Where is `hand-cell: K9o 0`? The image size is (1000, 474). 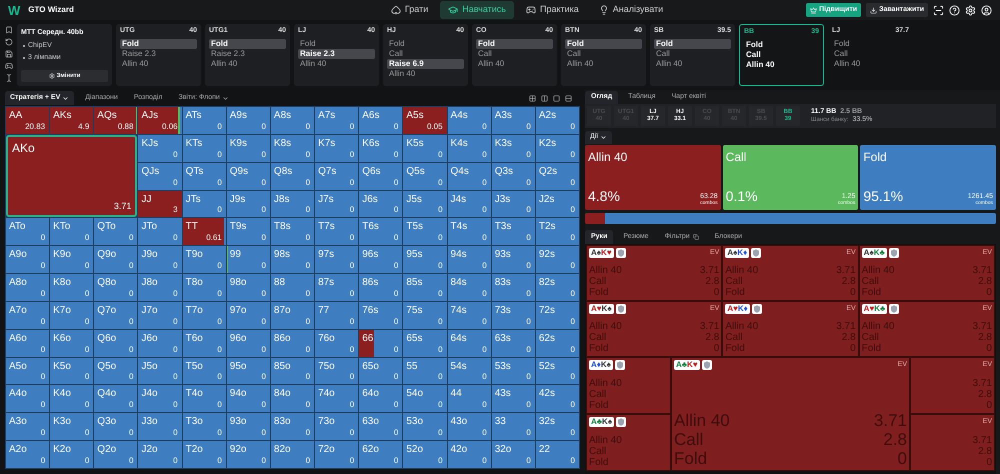 hand-cell: K9o 0 is located at coordinates (72, 260).